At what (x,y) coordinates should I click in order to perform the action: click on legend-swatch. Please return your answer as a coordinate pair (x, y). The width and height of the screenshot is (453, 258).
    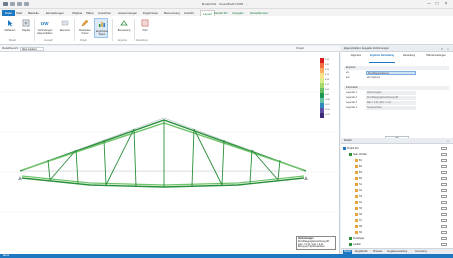
    Looking at the image, I should click on (322, 115).